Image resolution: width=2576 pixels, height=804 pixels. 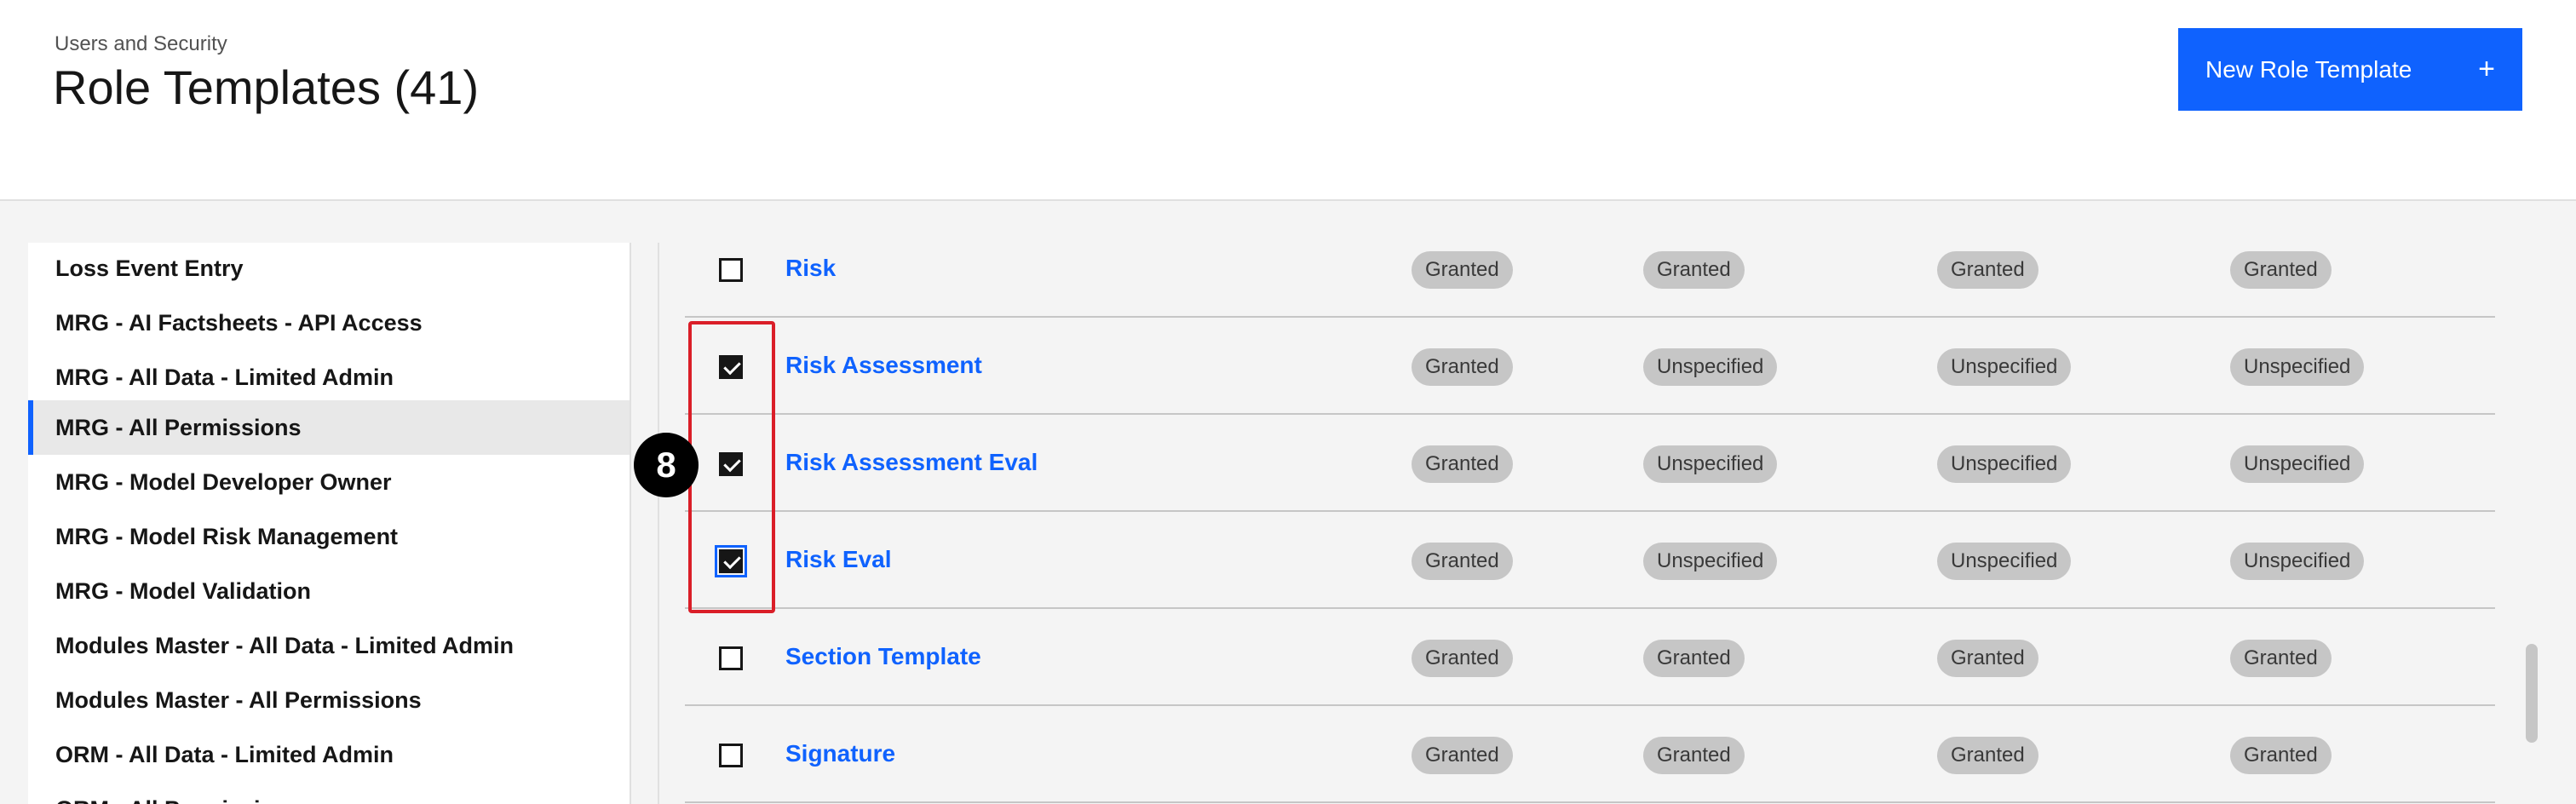 I want to click on sidebar-item: ORM - All Data - Limited Admin, so click(x=329, y=754).